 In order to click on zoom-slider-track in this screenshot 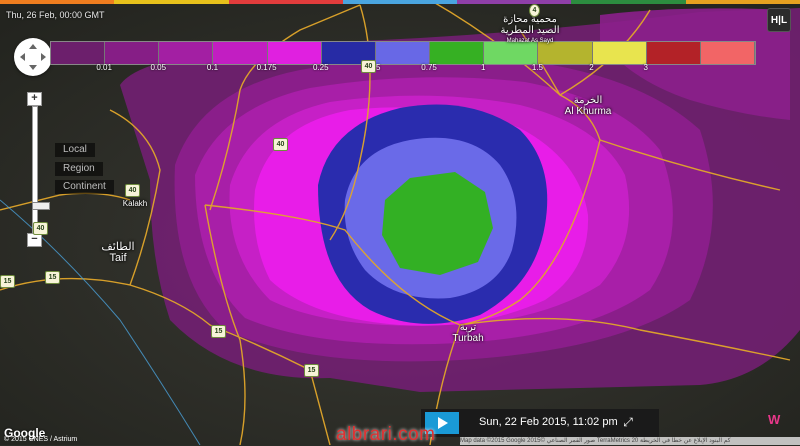, I will do `click(41, 170)`.